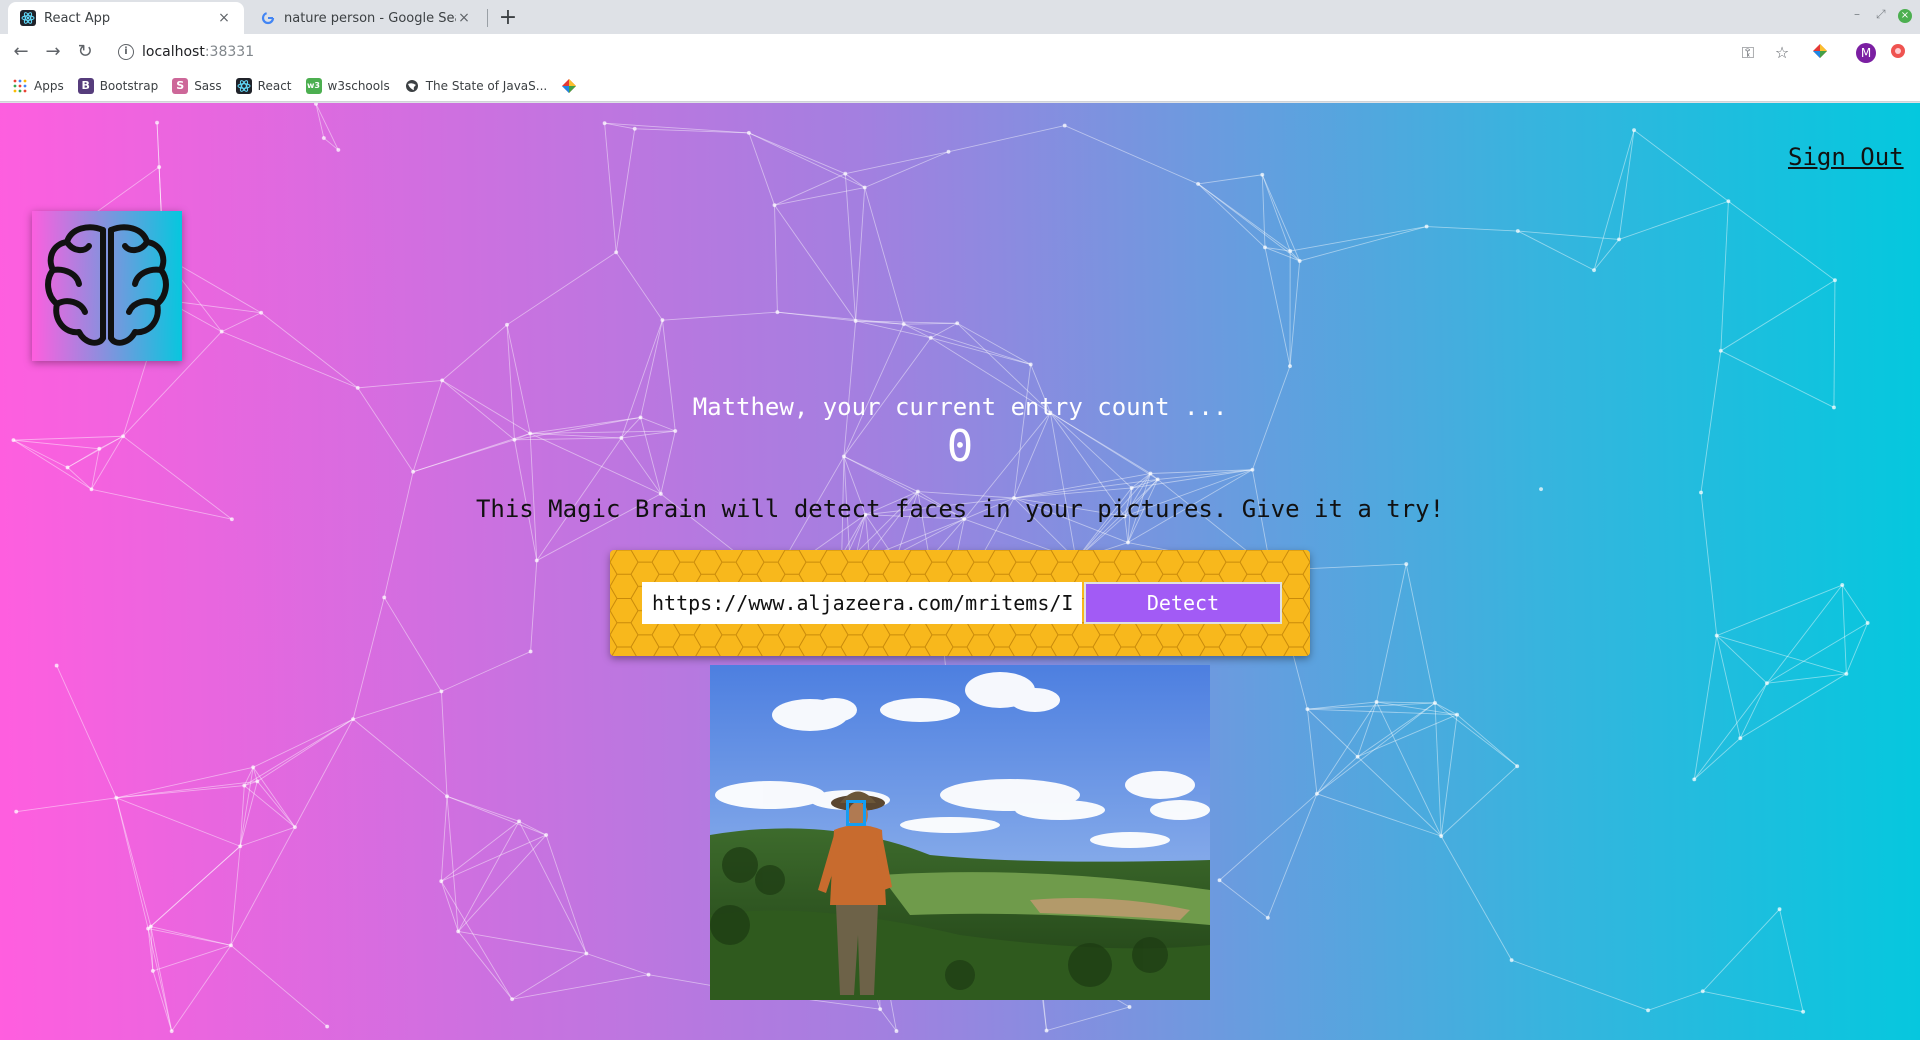 The image size is (1920, 1040). I want to click on site-info-icon: i, so click(126, 52).